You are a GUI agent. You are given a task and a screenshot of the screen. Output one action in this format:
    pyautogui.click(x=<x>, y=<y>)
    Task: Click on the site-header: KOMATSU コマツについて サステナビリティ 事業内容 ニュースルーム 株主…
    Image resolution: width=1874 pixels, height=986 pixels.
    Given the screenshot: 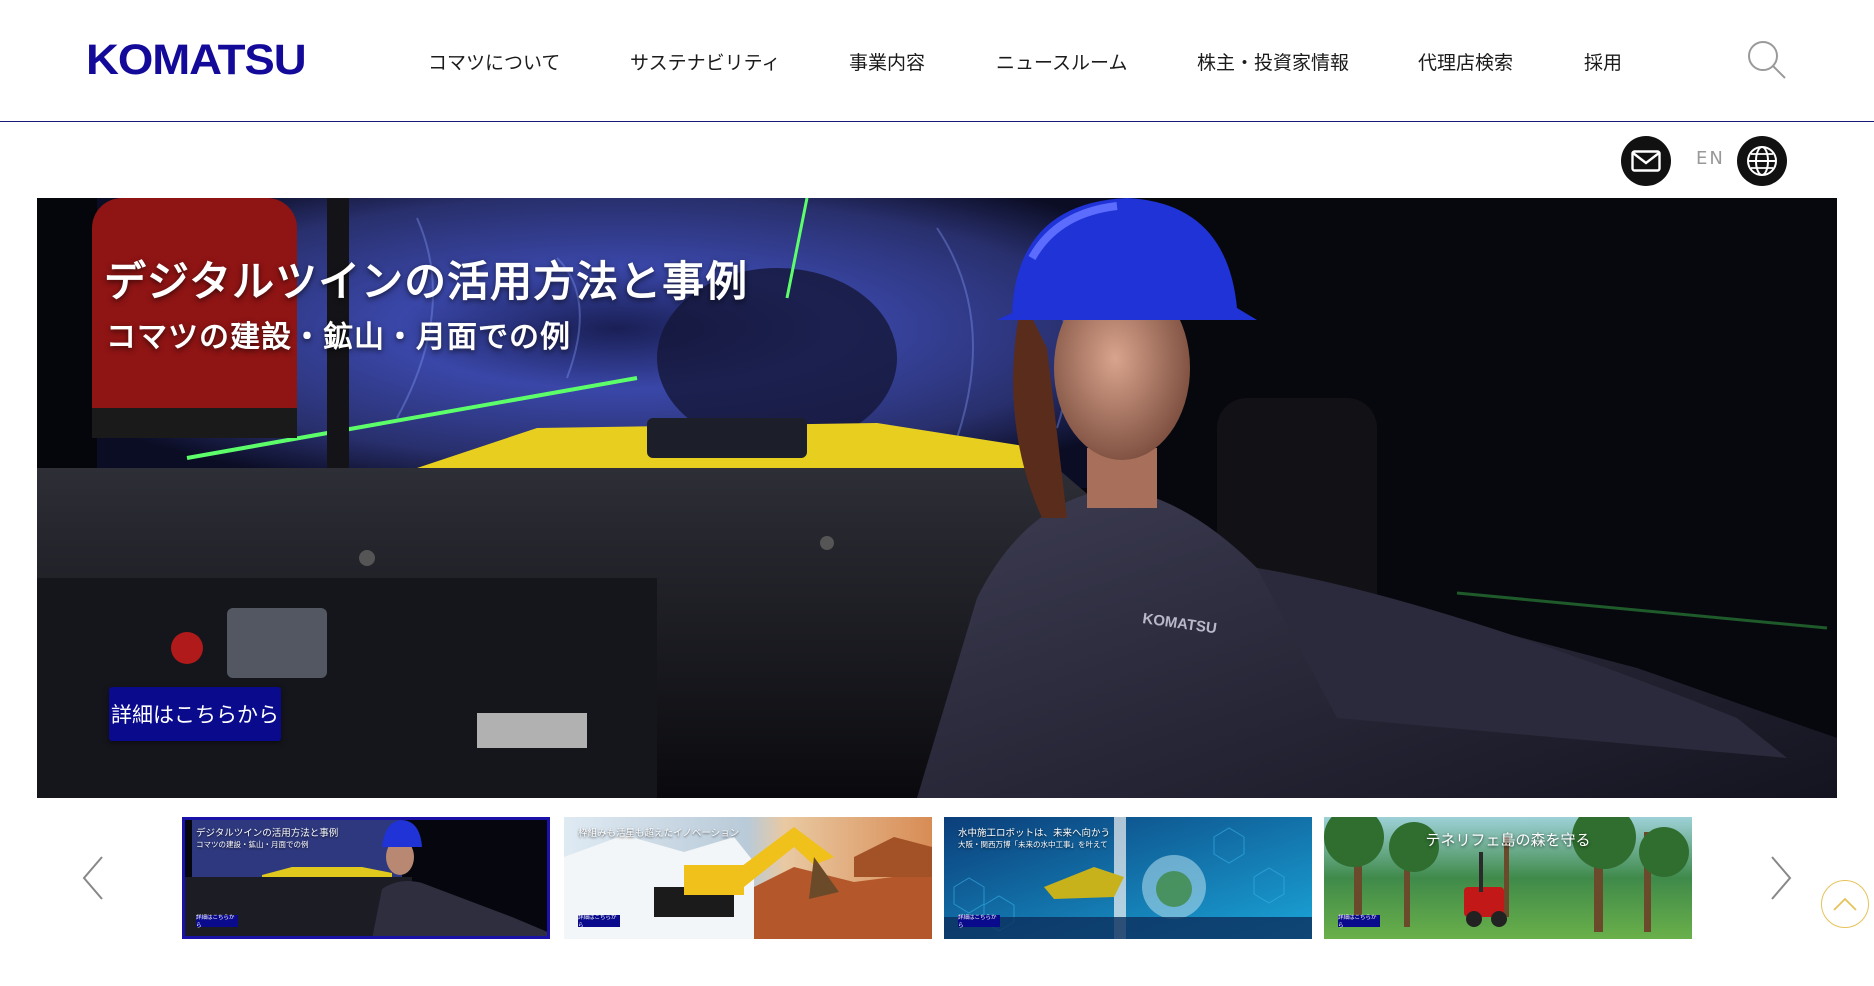 What is the action you would take?
    pyautogui.click(x=937, y=61)
    